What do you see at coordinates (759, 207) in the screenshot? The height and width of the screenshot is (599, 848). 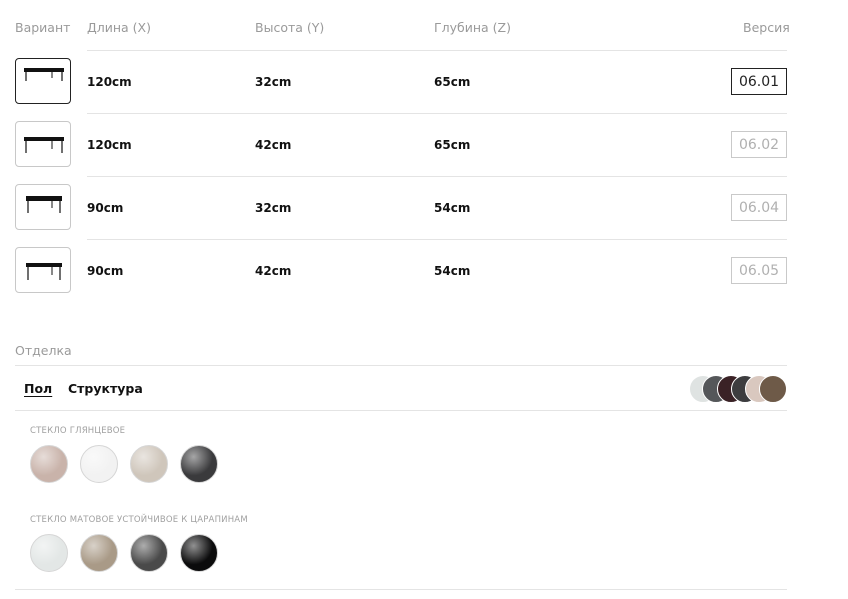 I see `version-button: 06.04` at bounding box center [759, 207].